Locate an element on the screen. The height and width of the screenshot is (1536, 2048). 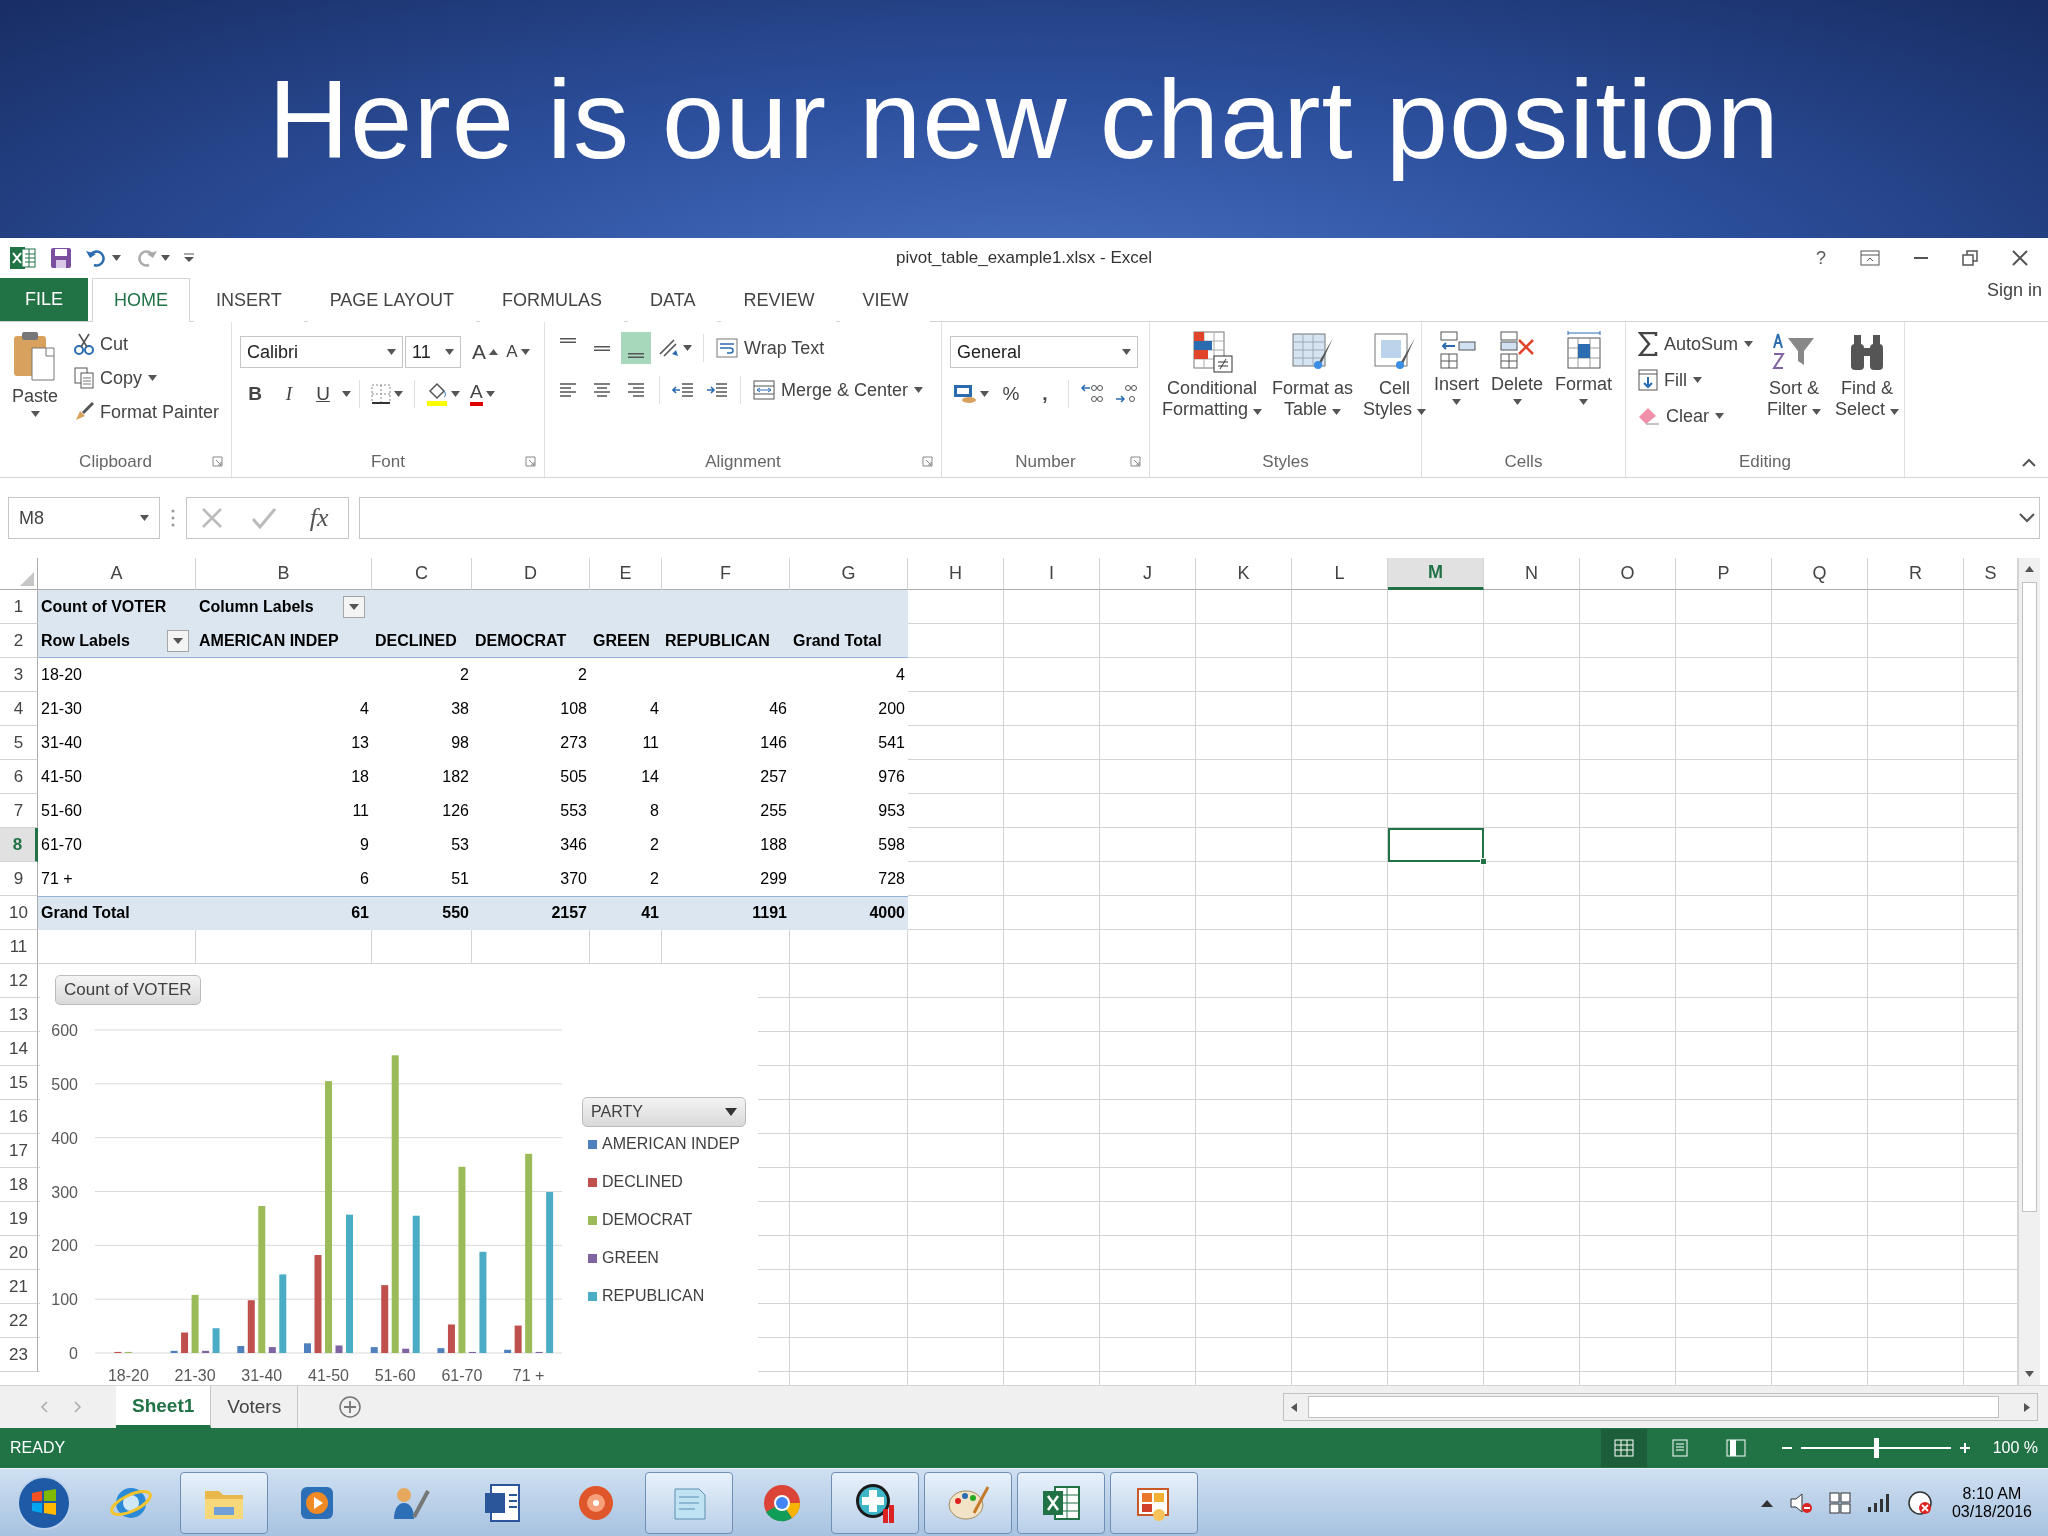
taskbar-button is located at coordinates (875, 1502).